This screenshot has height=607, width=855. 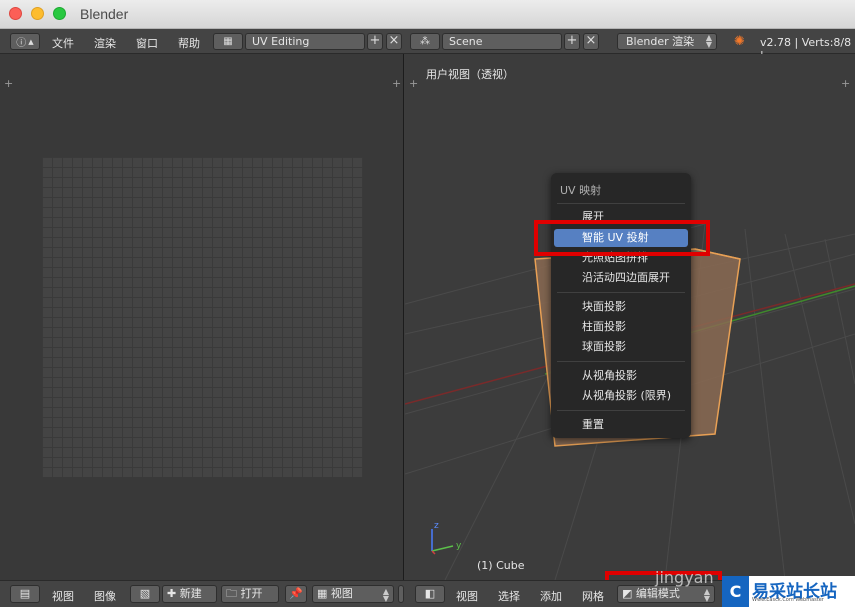 What do you see at coordinates (501, 565) in the screenshot?
I see `active-object-label: (1) Cube` at bounding box center [501, 565].